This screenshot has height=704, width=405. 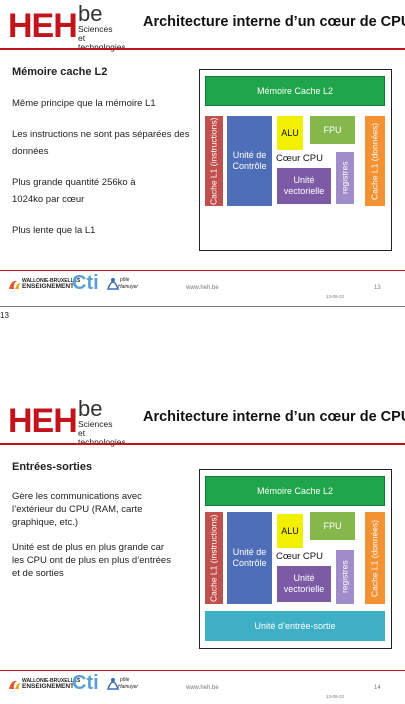 I want to click on io-unit-block: Unité d’entrée-sortie, so click(x=295, y=626).